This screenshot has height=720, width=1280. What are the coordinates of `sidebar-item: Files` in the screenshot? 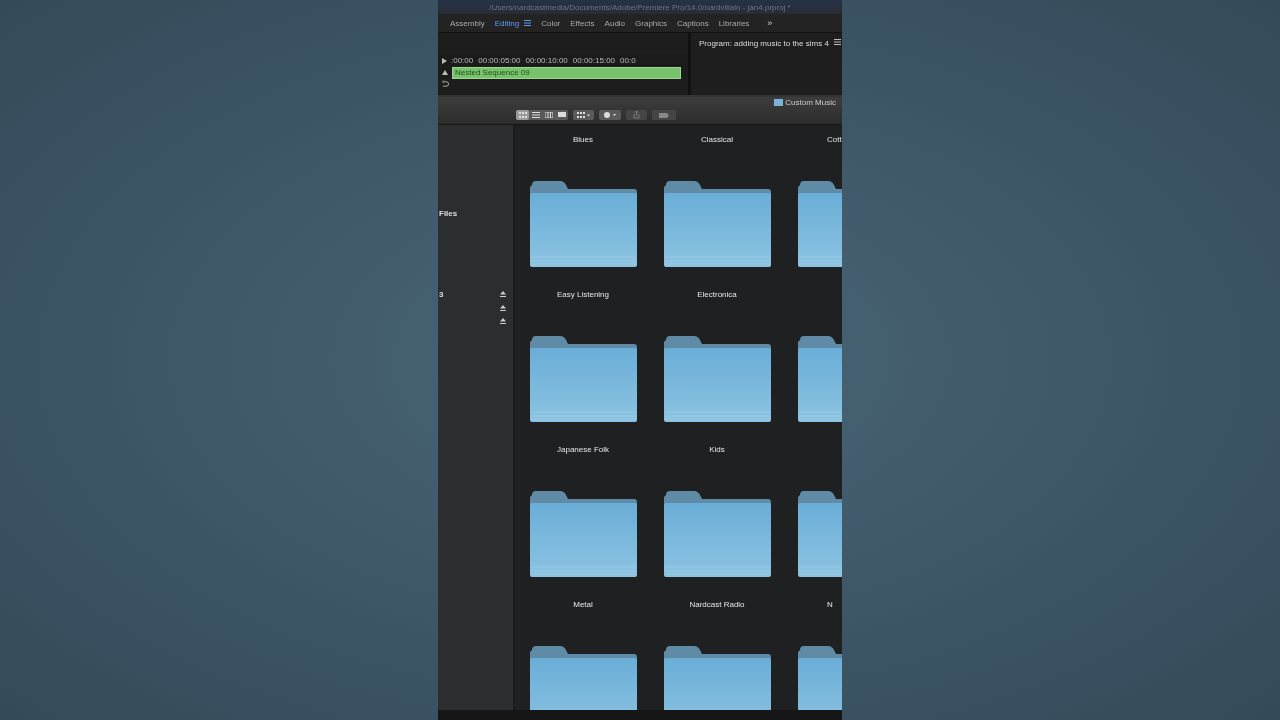 It's located at (448, 214).